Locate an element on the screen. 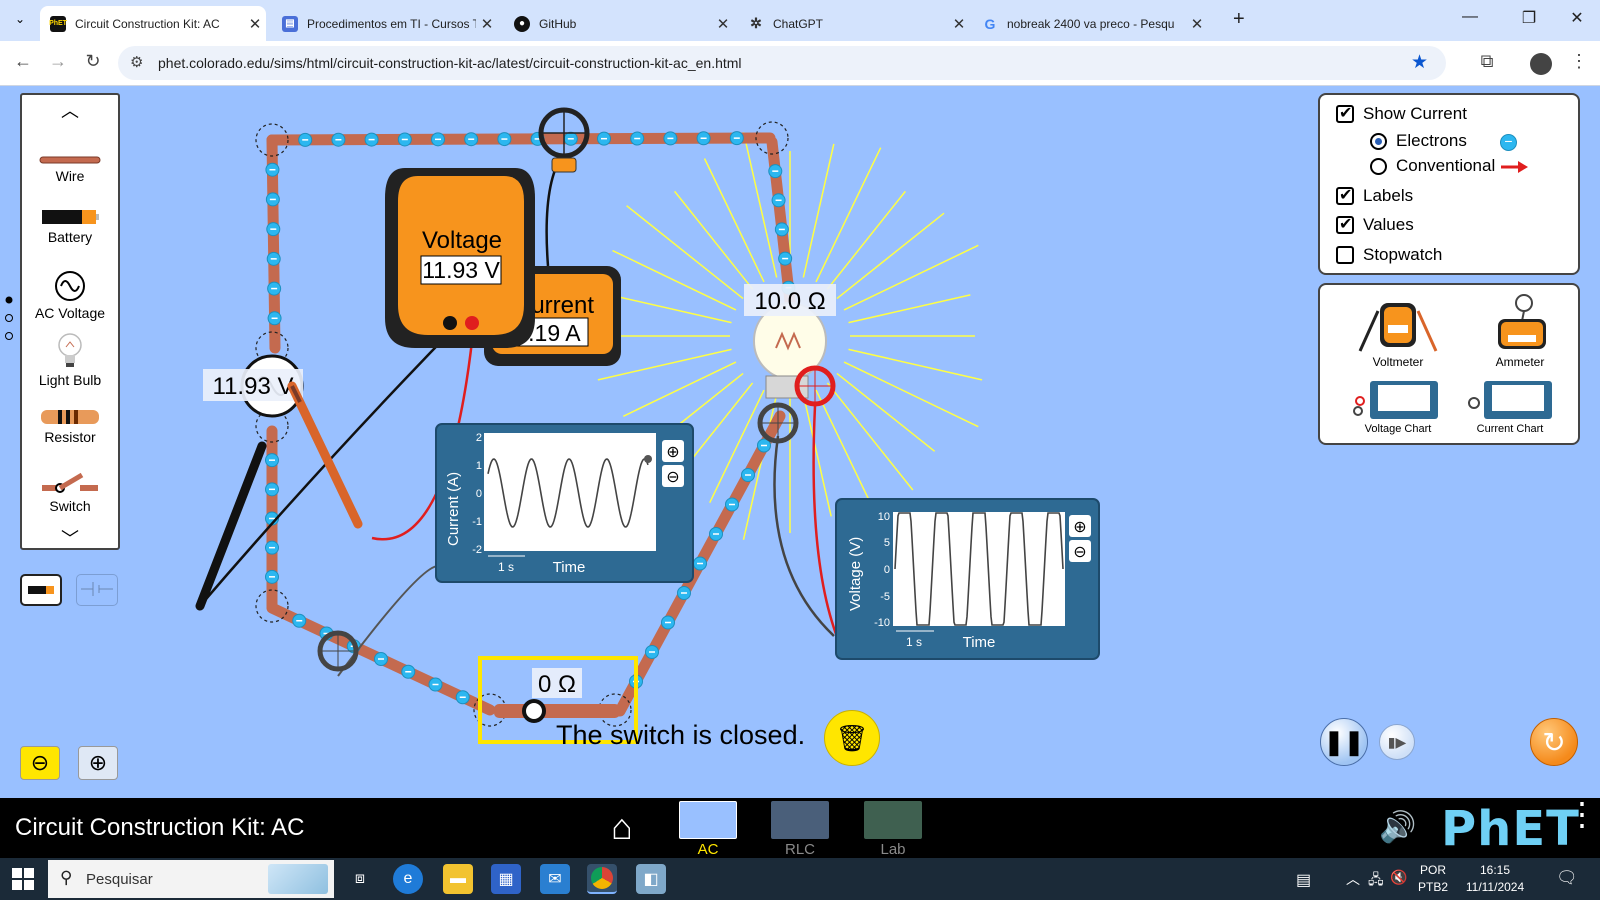  voltmeter-tool: Voltmeter is located at coordinates (1398, 331).